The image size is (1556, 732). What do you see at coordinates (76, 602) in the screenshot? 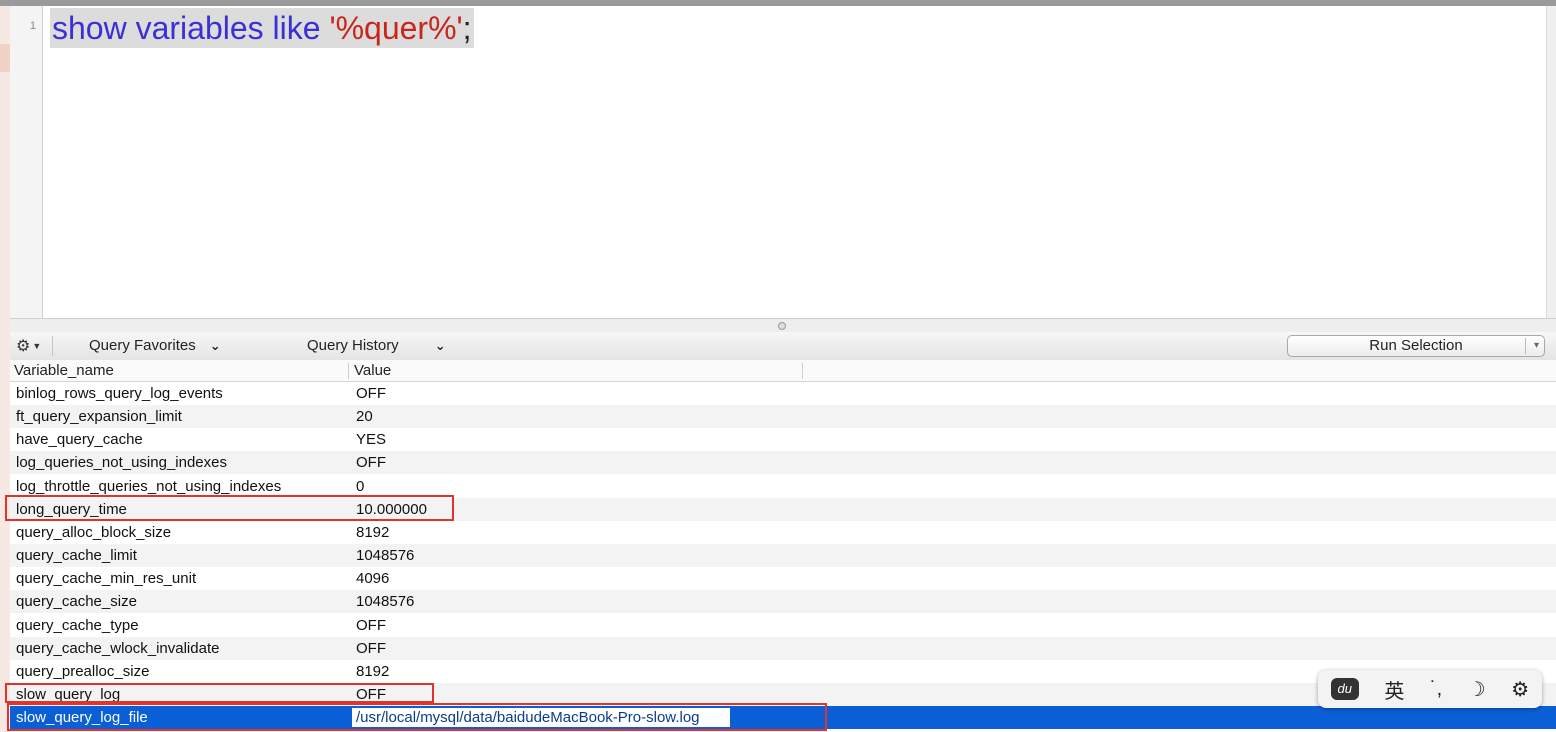
I see `cell-variable-name: query_cache_size` at bounding box center [76, 602].